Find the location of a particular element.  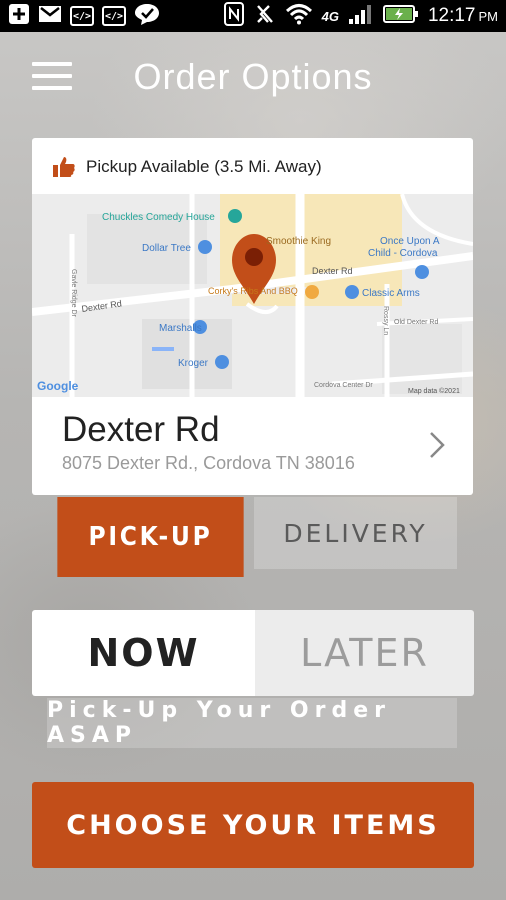

signal-icon is located at coordinates (361, 16).